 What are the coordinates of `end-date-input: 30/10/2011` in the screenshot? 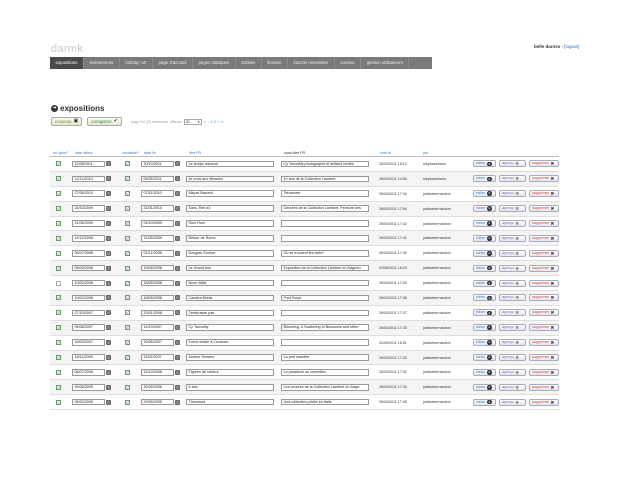 It's located at (157, 164).